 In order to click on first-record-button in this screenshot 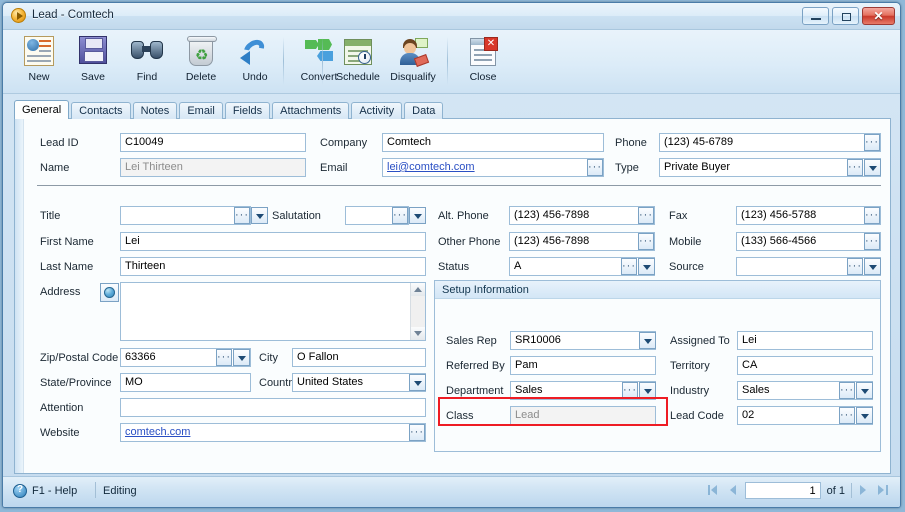, I will do `click(713, 490)`.